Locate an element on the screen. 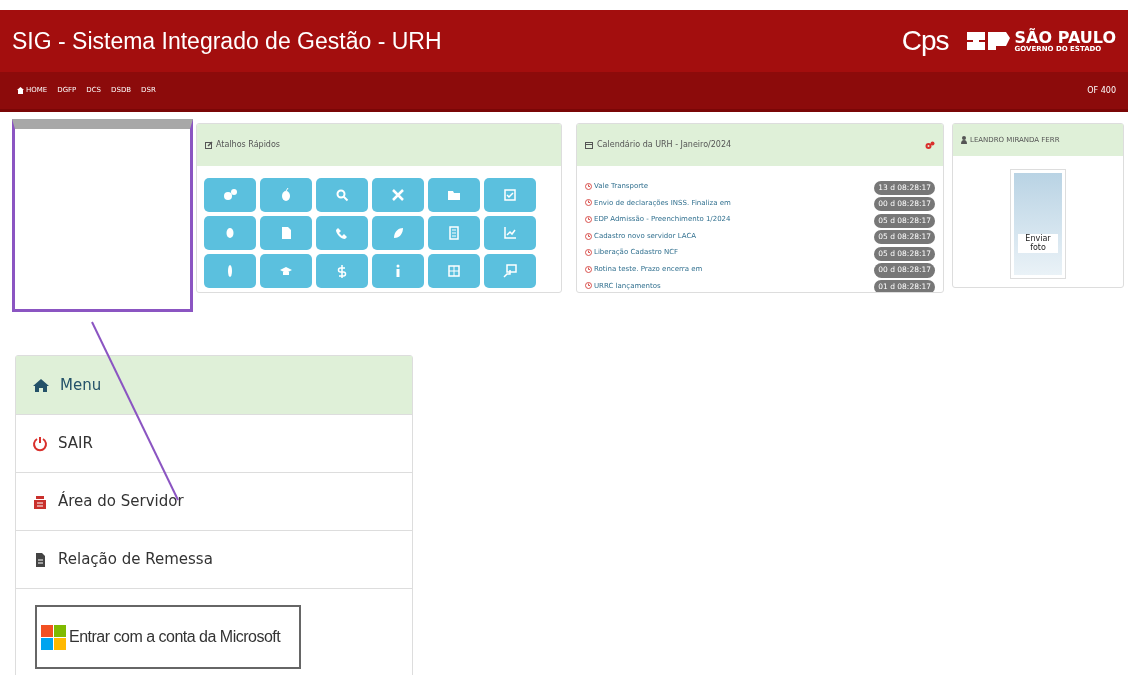 Image resolution: width=1128 pixels, height=675 pixels. search-icon is located at coordinates (342, 195).